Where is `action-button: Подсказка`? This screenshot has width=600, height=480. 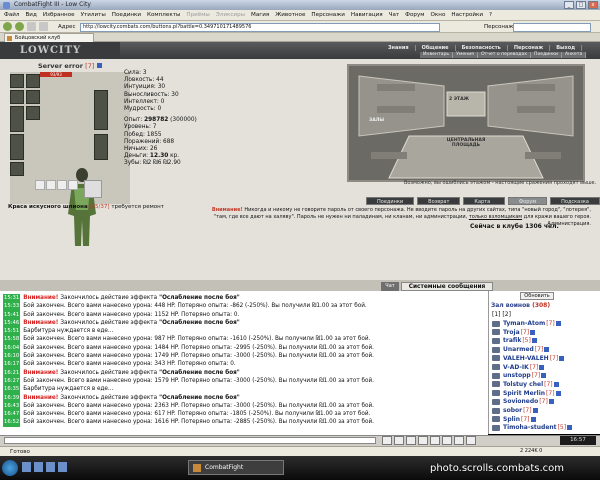 action-button: Подсказка is located at coordinates (575, 201).